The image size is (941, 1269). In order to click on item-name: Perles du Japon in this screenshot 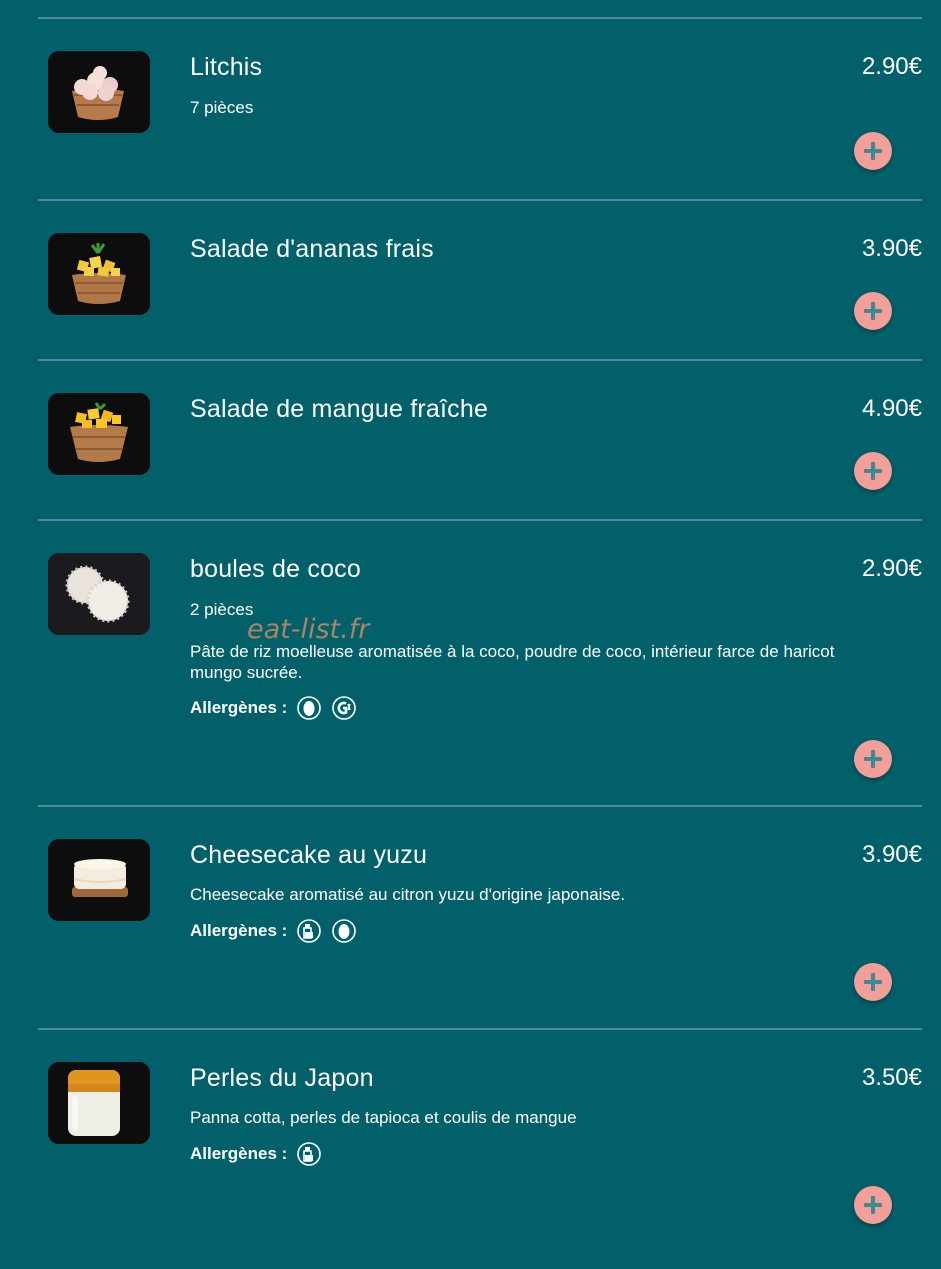, I will do `click(282, 1078)`.